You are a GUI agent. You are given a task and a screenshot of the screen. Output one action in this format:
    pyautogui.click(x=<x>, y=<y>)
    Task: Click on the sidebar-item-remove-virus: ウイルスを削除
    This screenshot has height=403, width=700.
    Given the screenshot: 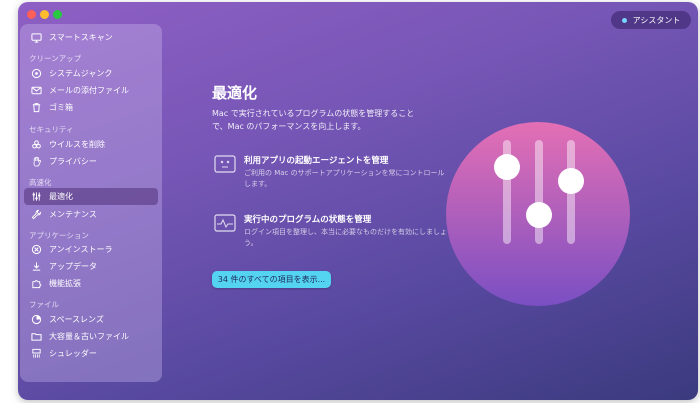 What is the action you would take?
    pyautogui.click(x=91, y=144)
    